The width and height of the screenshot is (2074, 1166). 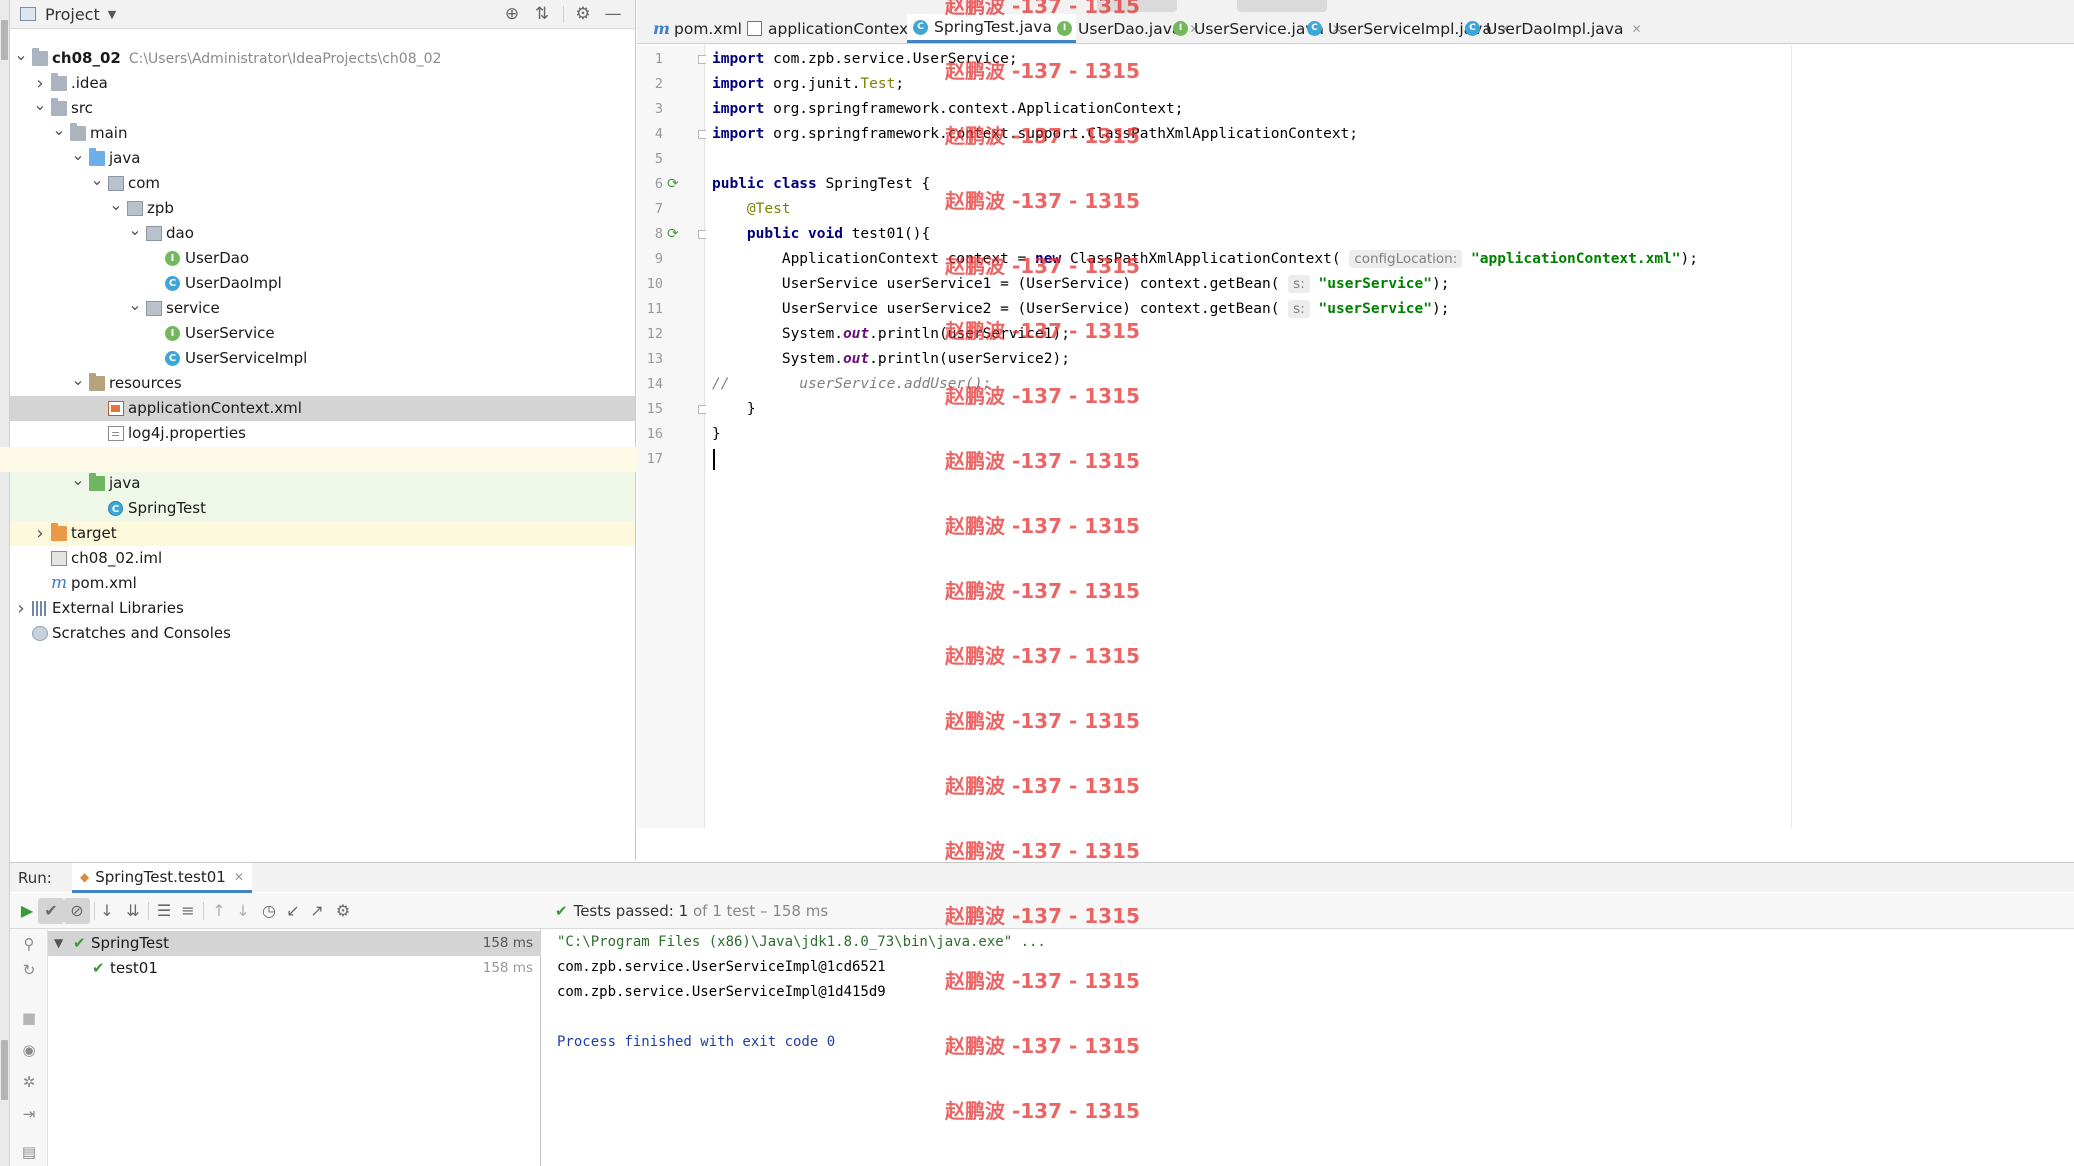 What do you see at coordinates (107, 911) in the screenshot?
I see `sort-alphabetically-icon: ↓` at bounding box center [107, 911].